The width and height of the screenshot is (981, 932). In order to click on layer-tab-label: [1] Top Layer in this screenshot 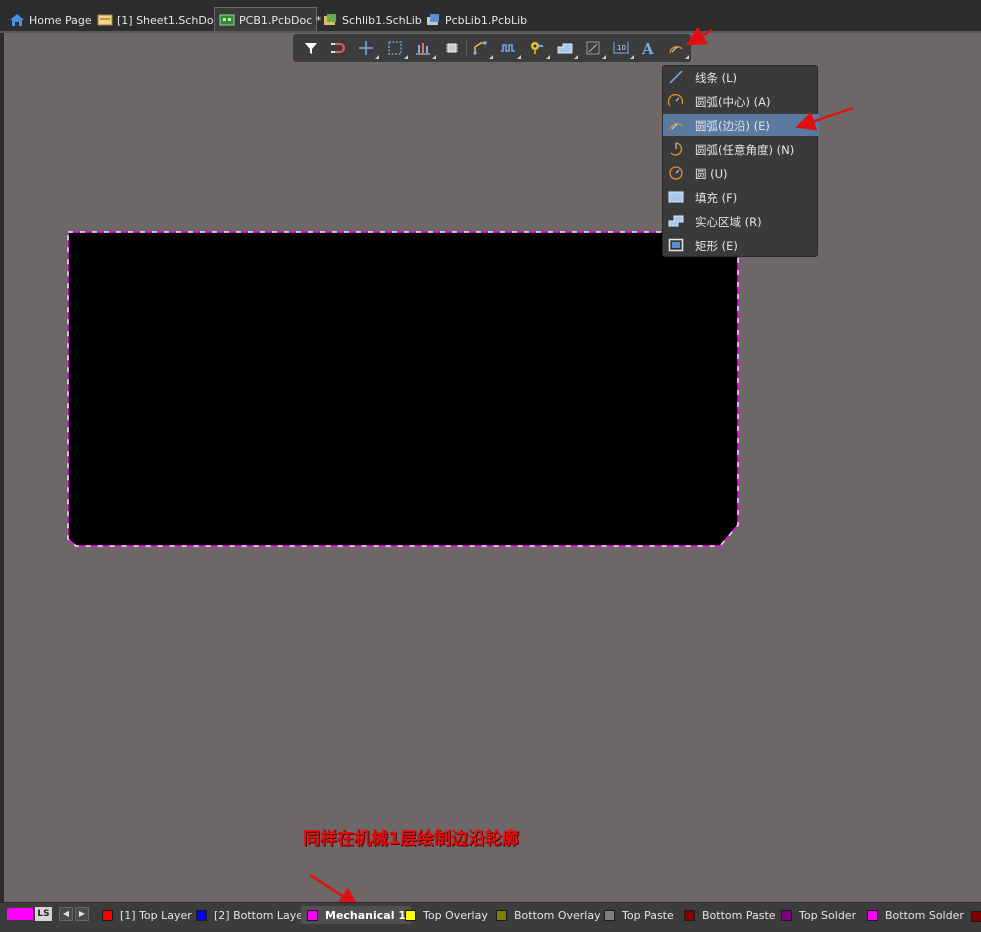, I will do `click(156, 915)`.